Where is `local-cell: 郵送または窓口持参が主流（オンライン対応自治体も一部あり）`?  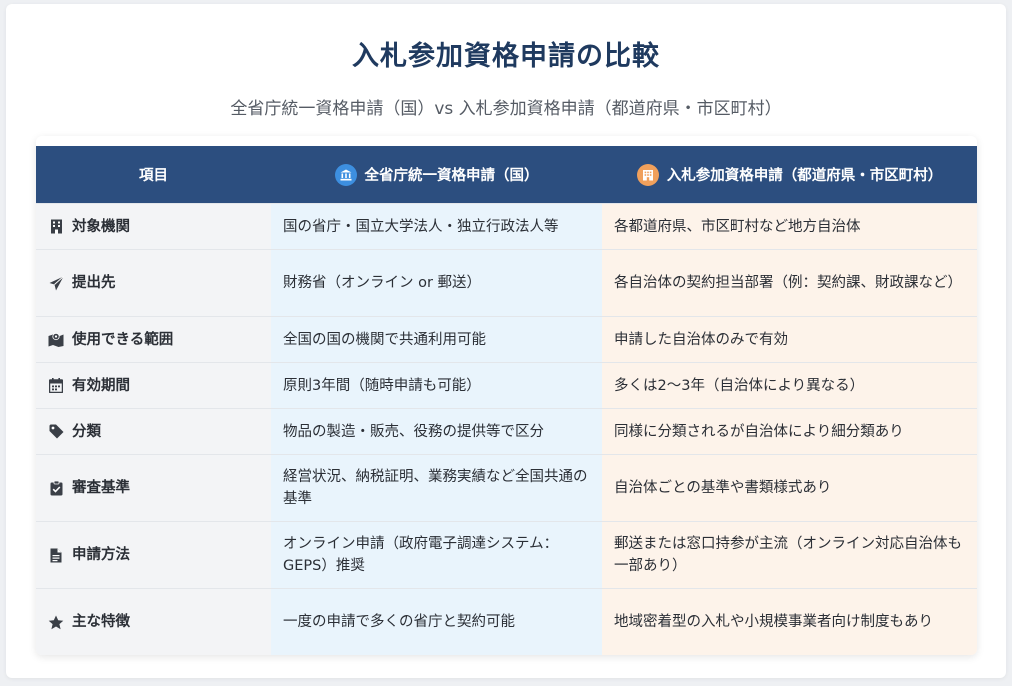
local-cell: 郵送または窓口持参が主流（オンライン対応自治体も一部あり） is located at coordinates (789, 555).